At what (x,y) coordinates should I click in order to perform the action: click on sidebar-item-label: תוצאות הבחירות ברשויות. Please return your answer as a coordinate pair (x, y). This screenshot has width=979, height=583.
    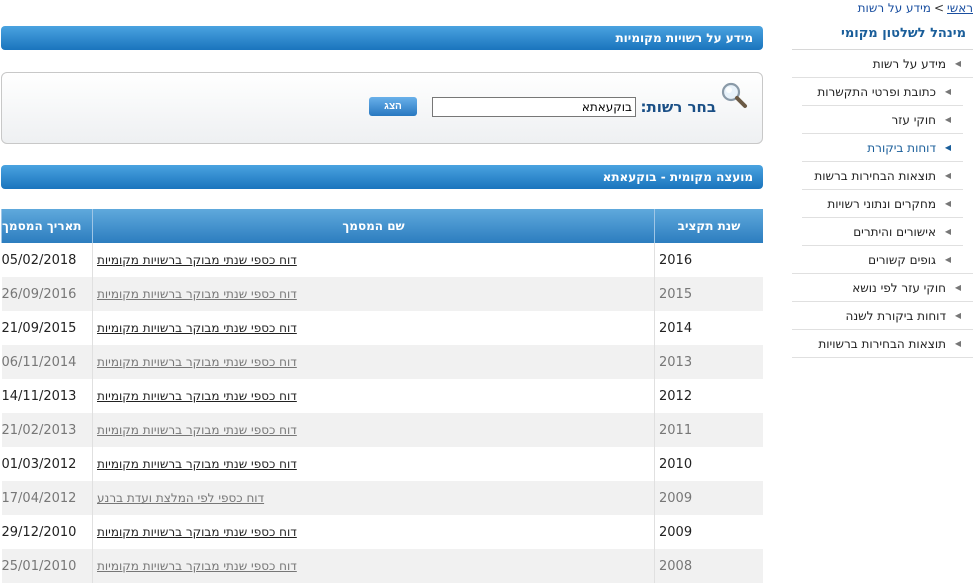
    Looking at the image, I should click on (882, 343).